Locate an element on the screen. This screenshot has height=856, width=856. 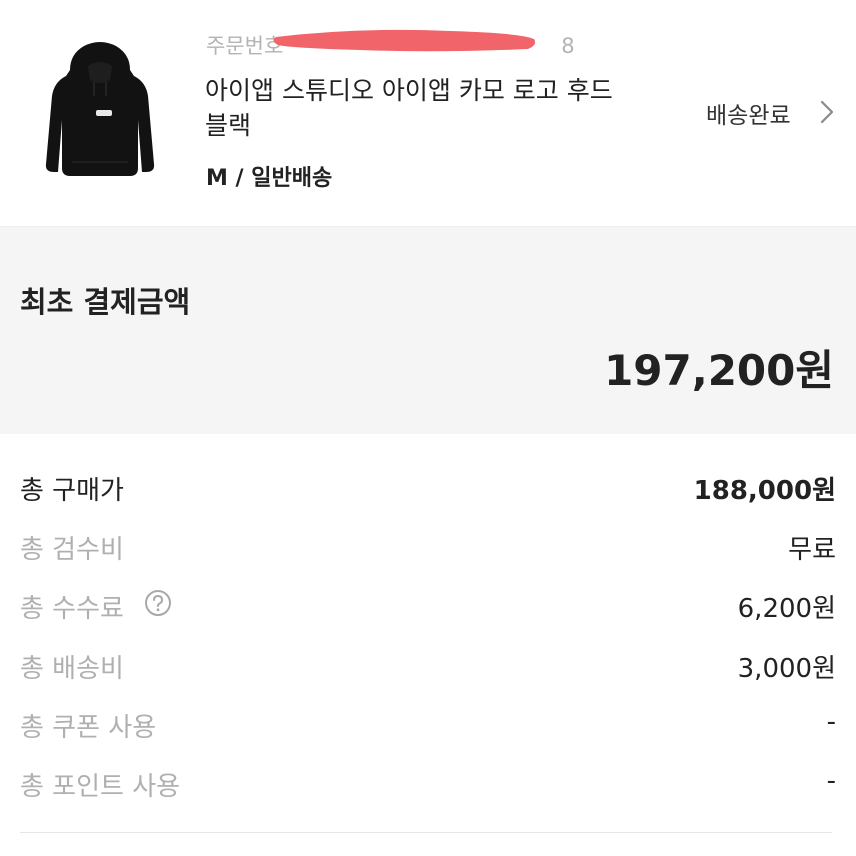
row-label: 총 배송비 is located at coordinates (72, 669).